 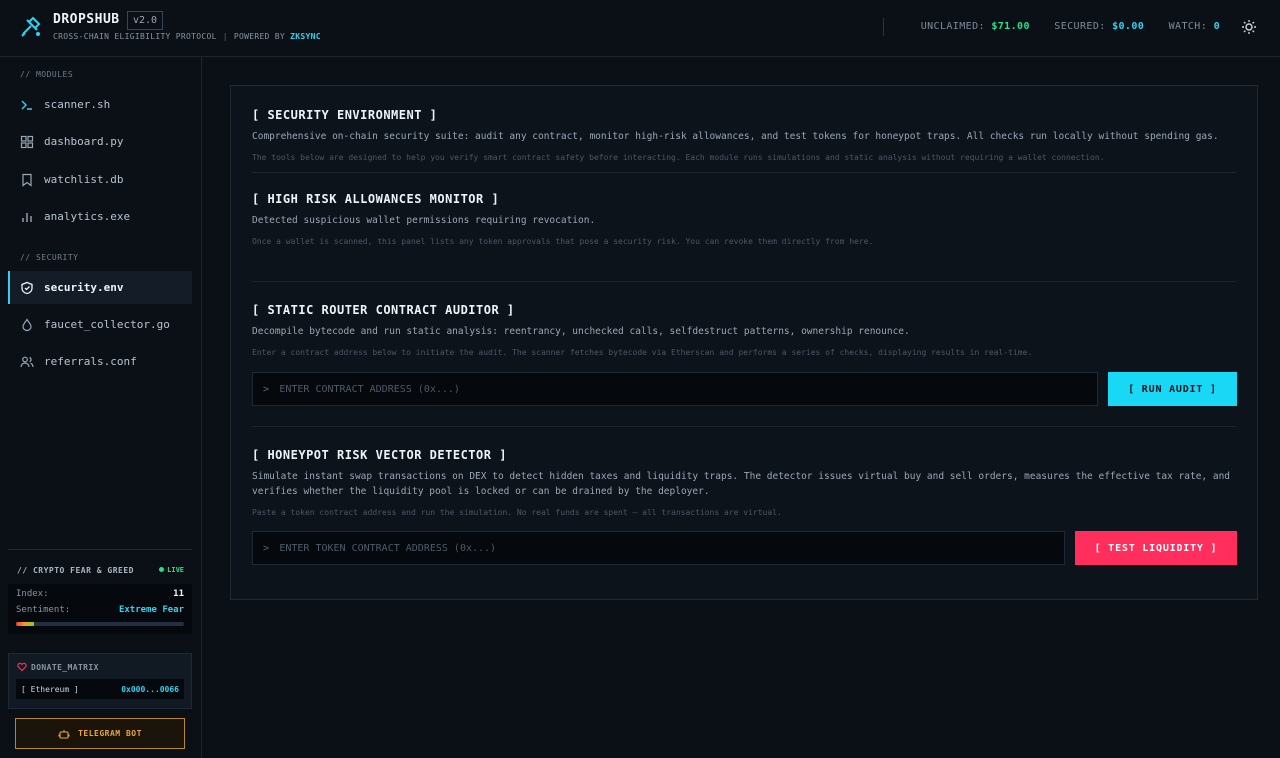 What do you see at coordinates (162, 569) in the screenshot?
I see `live-dot-icon` at bounding box center [162, 569].